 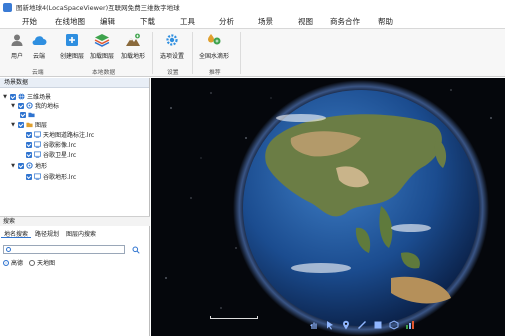 What do you see at coordinates (410, 325) in the screenshot?
I see `chart-icon` at bounding box center [410, 325].